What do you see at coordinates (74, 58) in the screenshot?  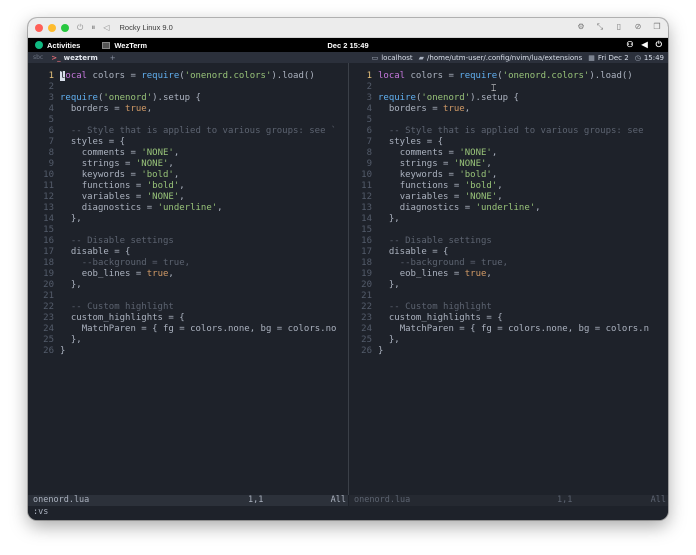 I see `tab-wezterm: >_ wezterm` at bounding box center [74, 58].